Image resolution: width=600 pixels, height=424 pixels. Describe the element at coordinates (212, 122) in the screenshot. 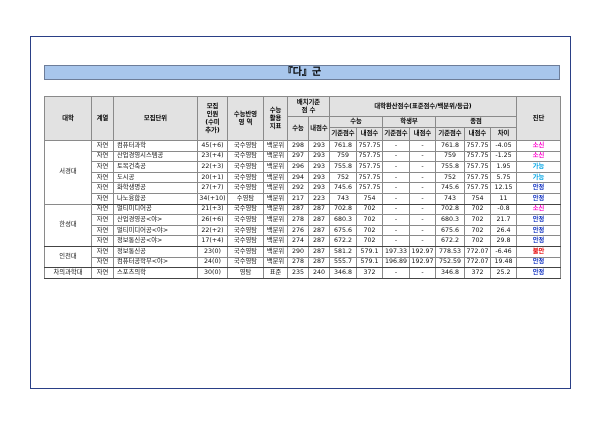

I see `col-quota-line: (수미` at that location.